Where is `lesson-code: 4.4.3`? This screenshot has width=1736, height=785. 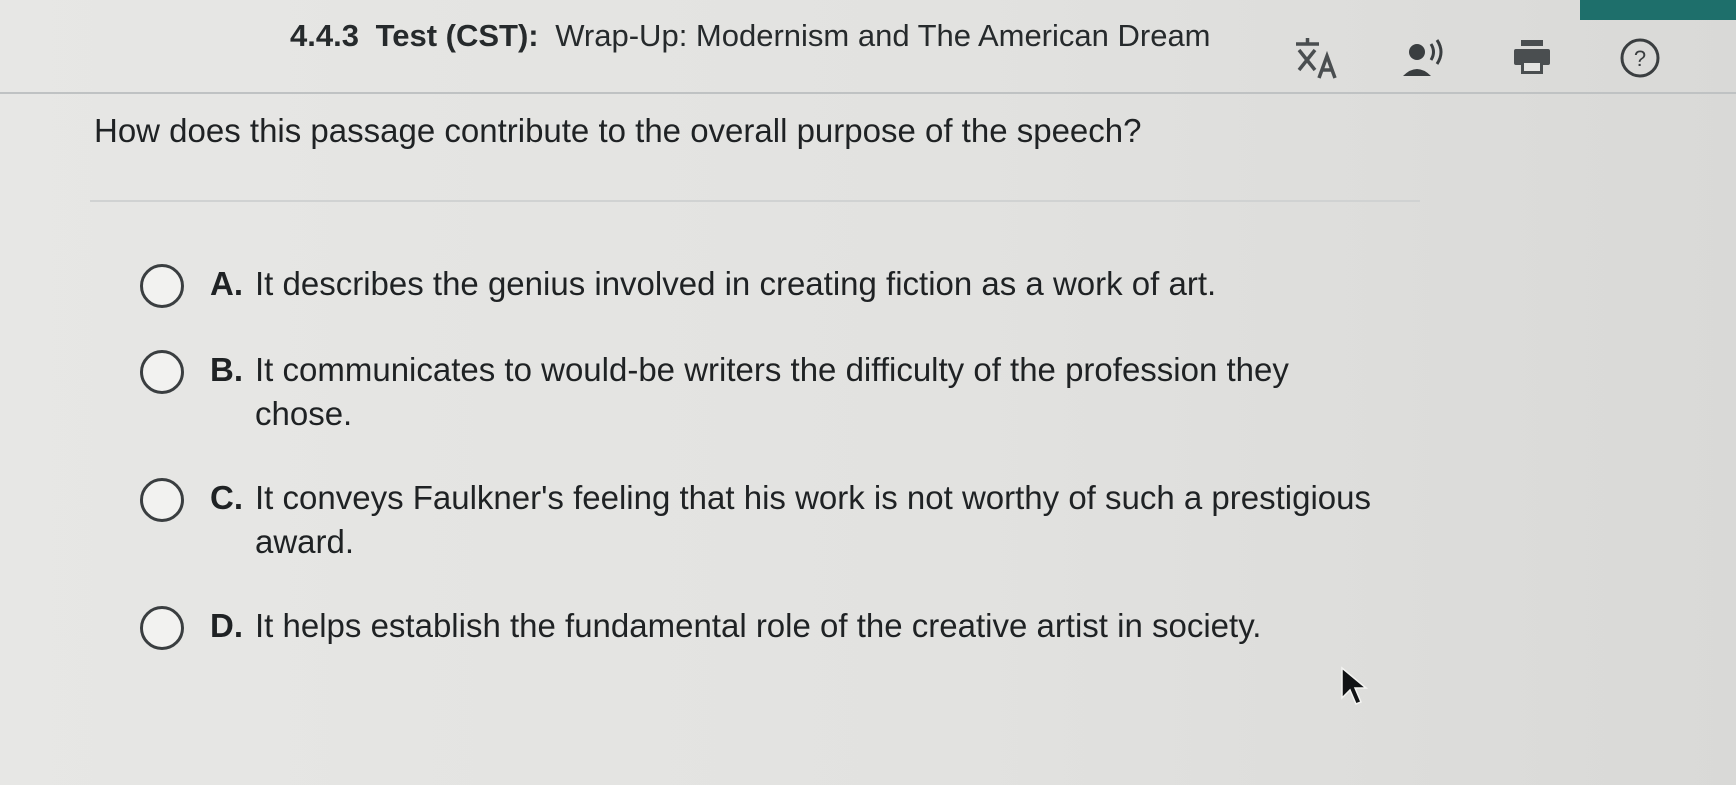 lesson-code: 4.4.3 is located at coordinates (324, 35).